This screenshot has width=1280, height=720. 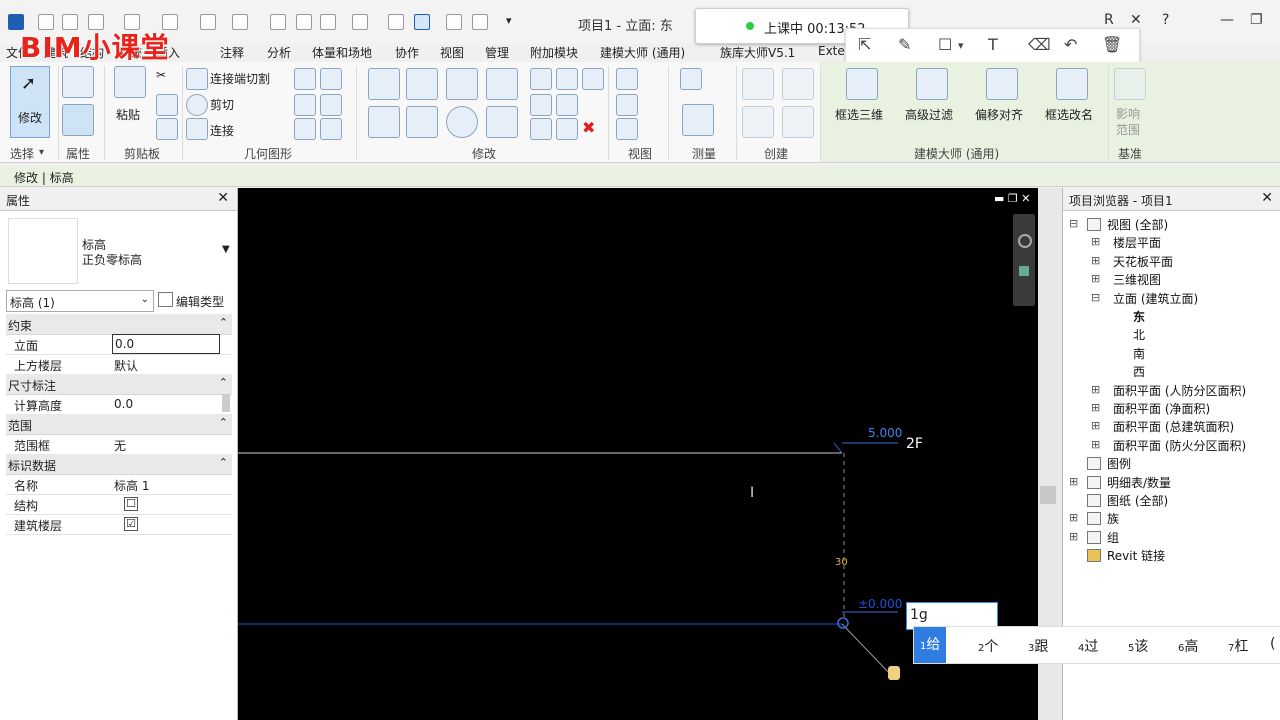 I want to click on property-row: 计算高度 0.0, so click(x=119, y=404).